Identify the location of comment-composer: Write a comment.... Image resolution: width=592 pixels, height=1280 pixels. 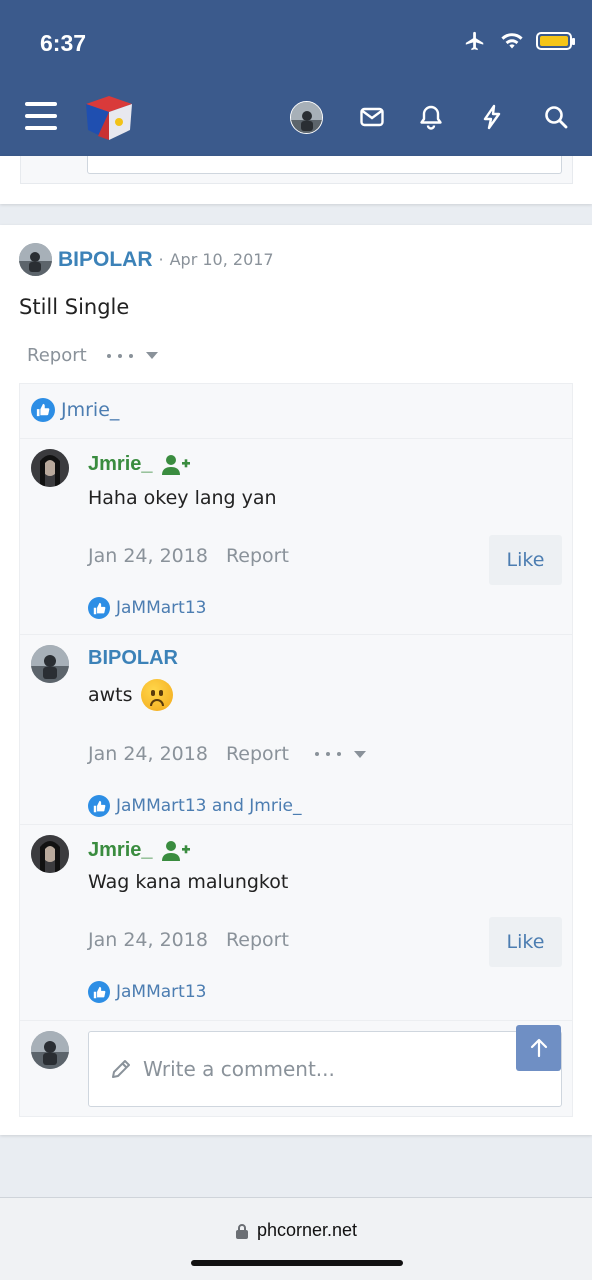
(296, 1068).